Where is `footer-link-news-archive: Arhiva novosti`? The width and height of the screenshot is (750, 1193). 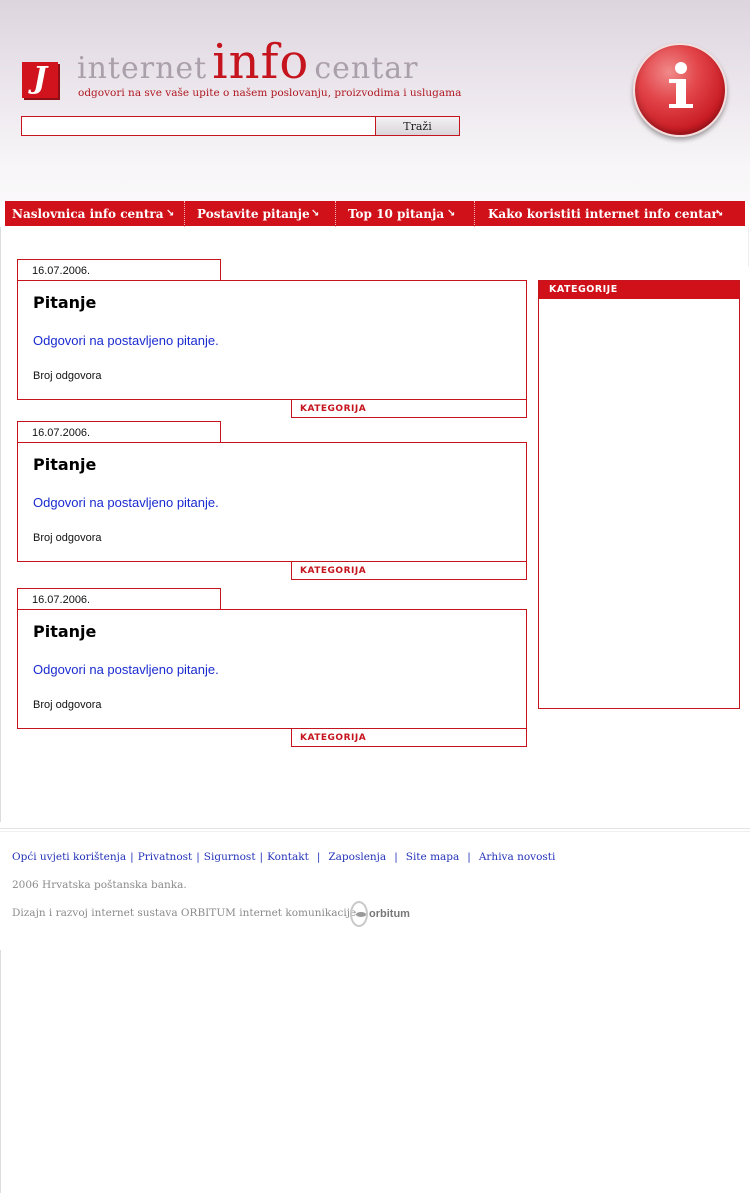
footer-link-news-archive: Arhiva novosti is located at coordinates (517, 857).